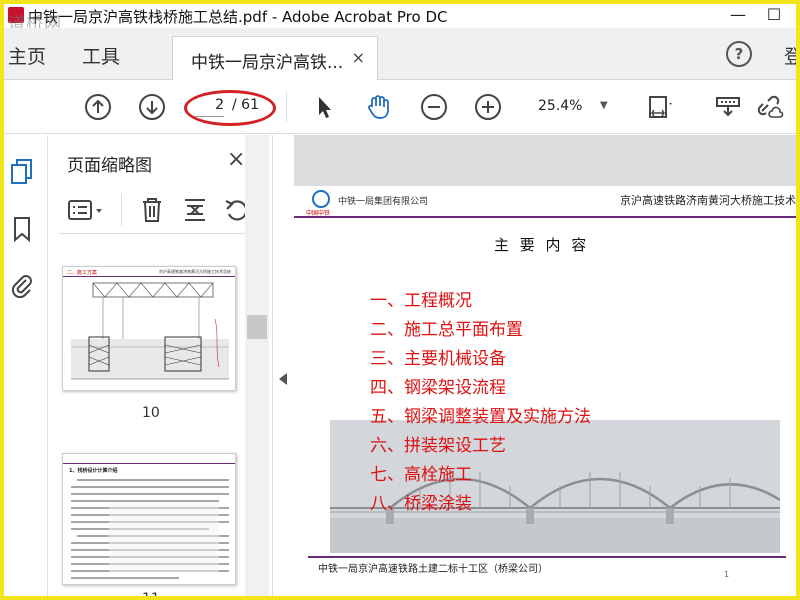 Image resolution: width=800 pixels, height=600 pixels. Describe the element at coordinates (195, 271) in the screenshot. I see `thumbnail-caption-right: 京沪高速铁路济南黄河大桥施工技术总结` at that location.